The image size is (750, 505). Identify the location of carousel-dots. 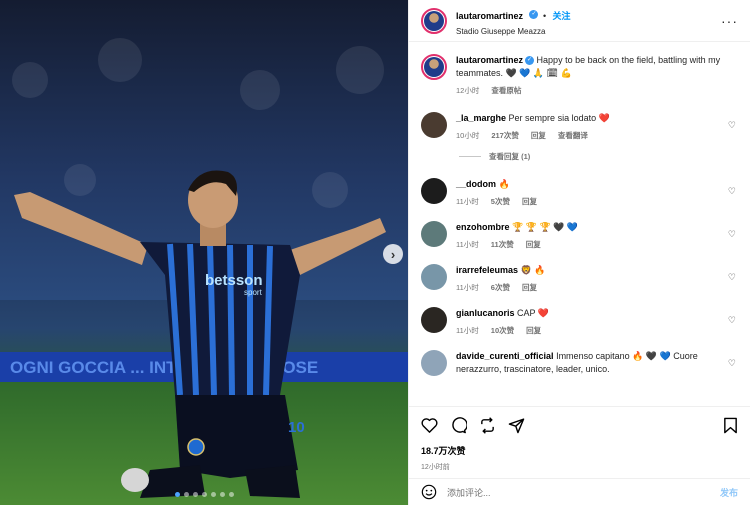
(204, 494).